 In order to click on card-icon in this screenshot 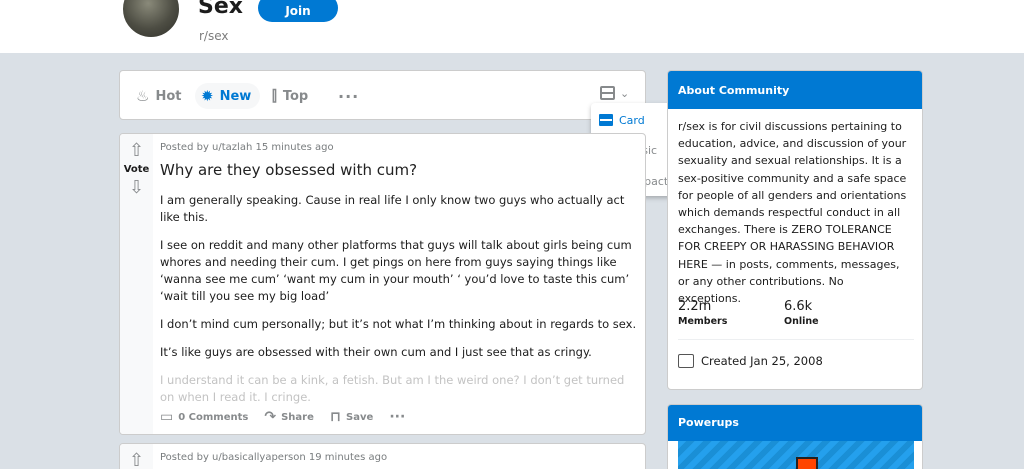, I will do `click(606, 120)`.